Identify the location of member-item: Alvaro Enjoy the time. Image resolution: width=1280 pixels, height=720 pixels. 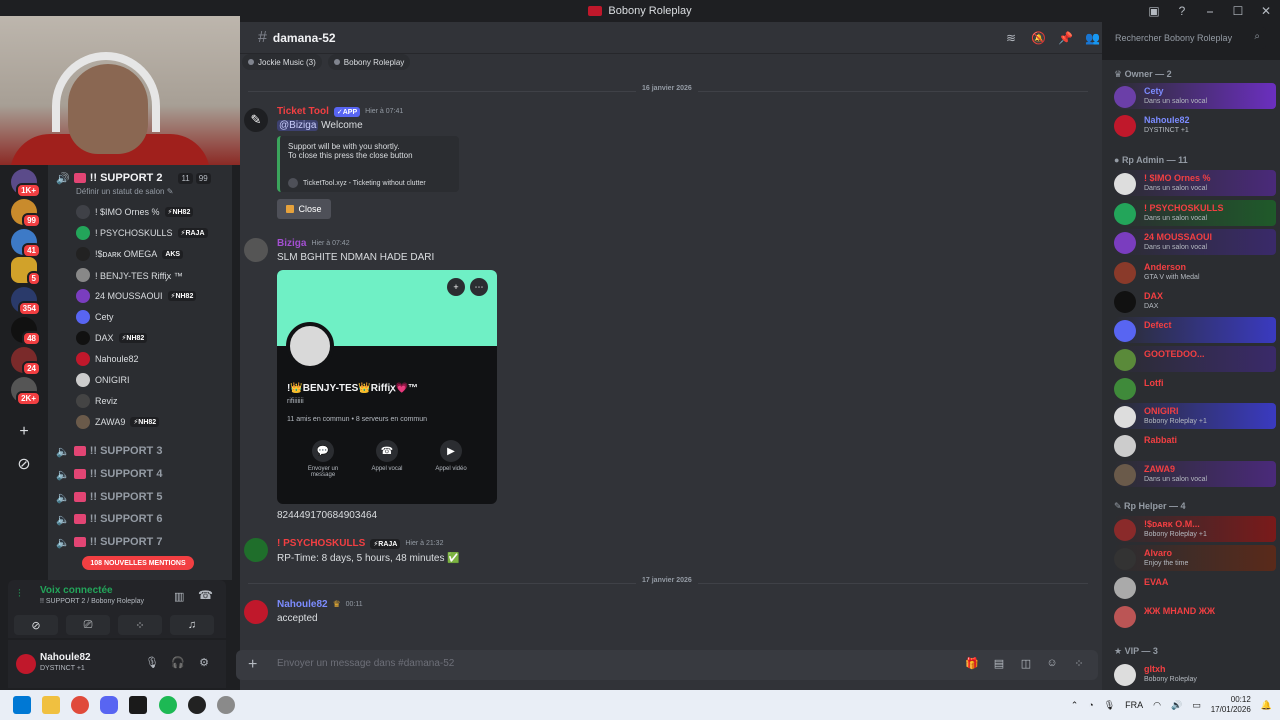
(1195, 558).